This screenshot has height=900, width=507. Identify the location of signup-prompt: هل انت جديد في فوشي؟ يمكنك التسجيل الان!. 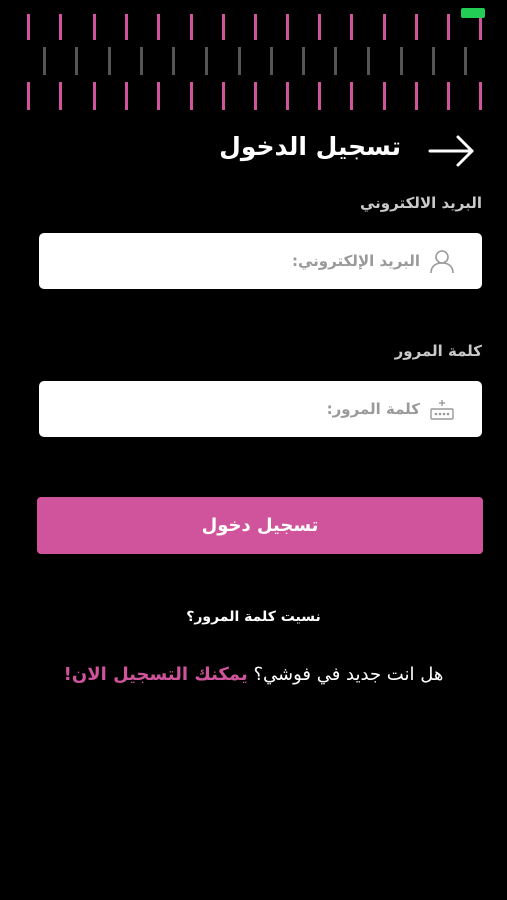
(253, 674).